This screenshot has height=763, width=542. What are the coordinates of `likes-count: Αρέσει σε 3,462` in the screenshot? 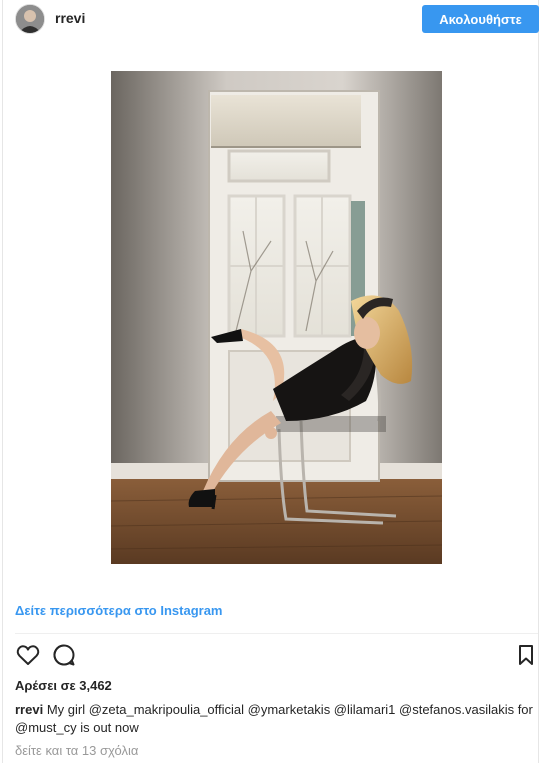 It's located at (63, 685).